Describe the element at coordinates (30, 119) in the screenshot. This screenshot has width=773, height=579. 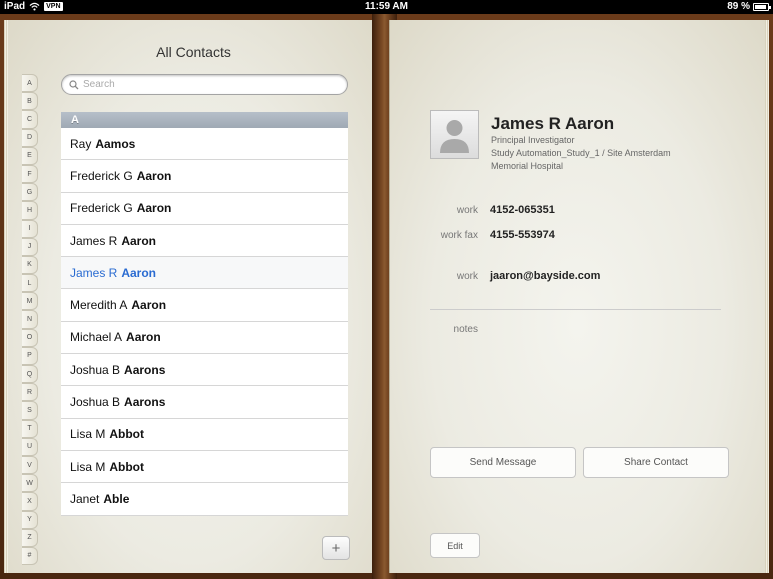
I see `index-tab: C` at that location.